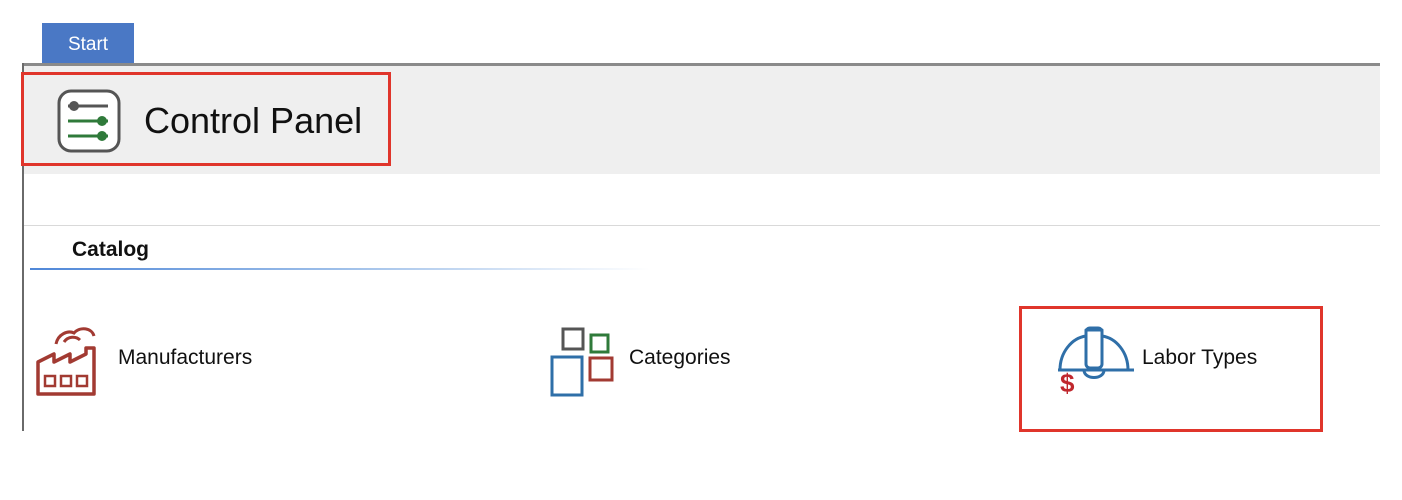 Image resolution: width=1402 pixels, height=500 pixels. What do you see at coordinates (1200, 357) in the screenshot?
I see `catalog-item-label: Labor Types` at bounding box center [1200, 357].